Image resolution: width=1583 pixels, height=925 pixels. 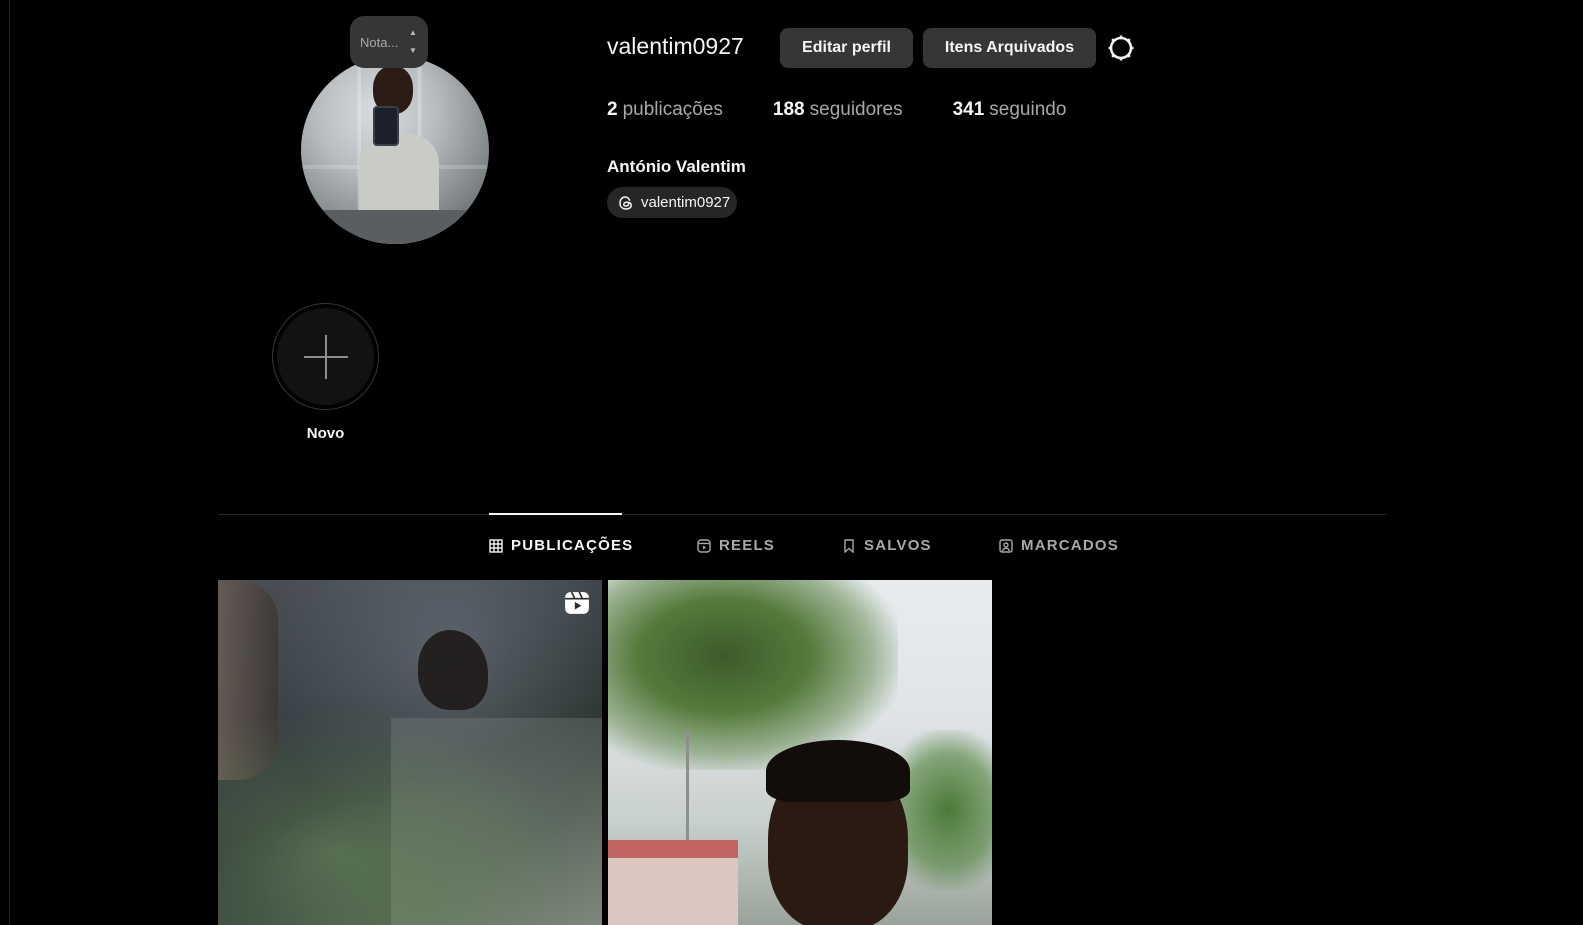 What do you see at coordinates (325, 433) in the screenshot?
I see `new-highlight-label: Novo` at bounding box center [325, 433].